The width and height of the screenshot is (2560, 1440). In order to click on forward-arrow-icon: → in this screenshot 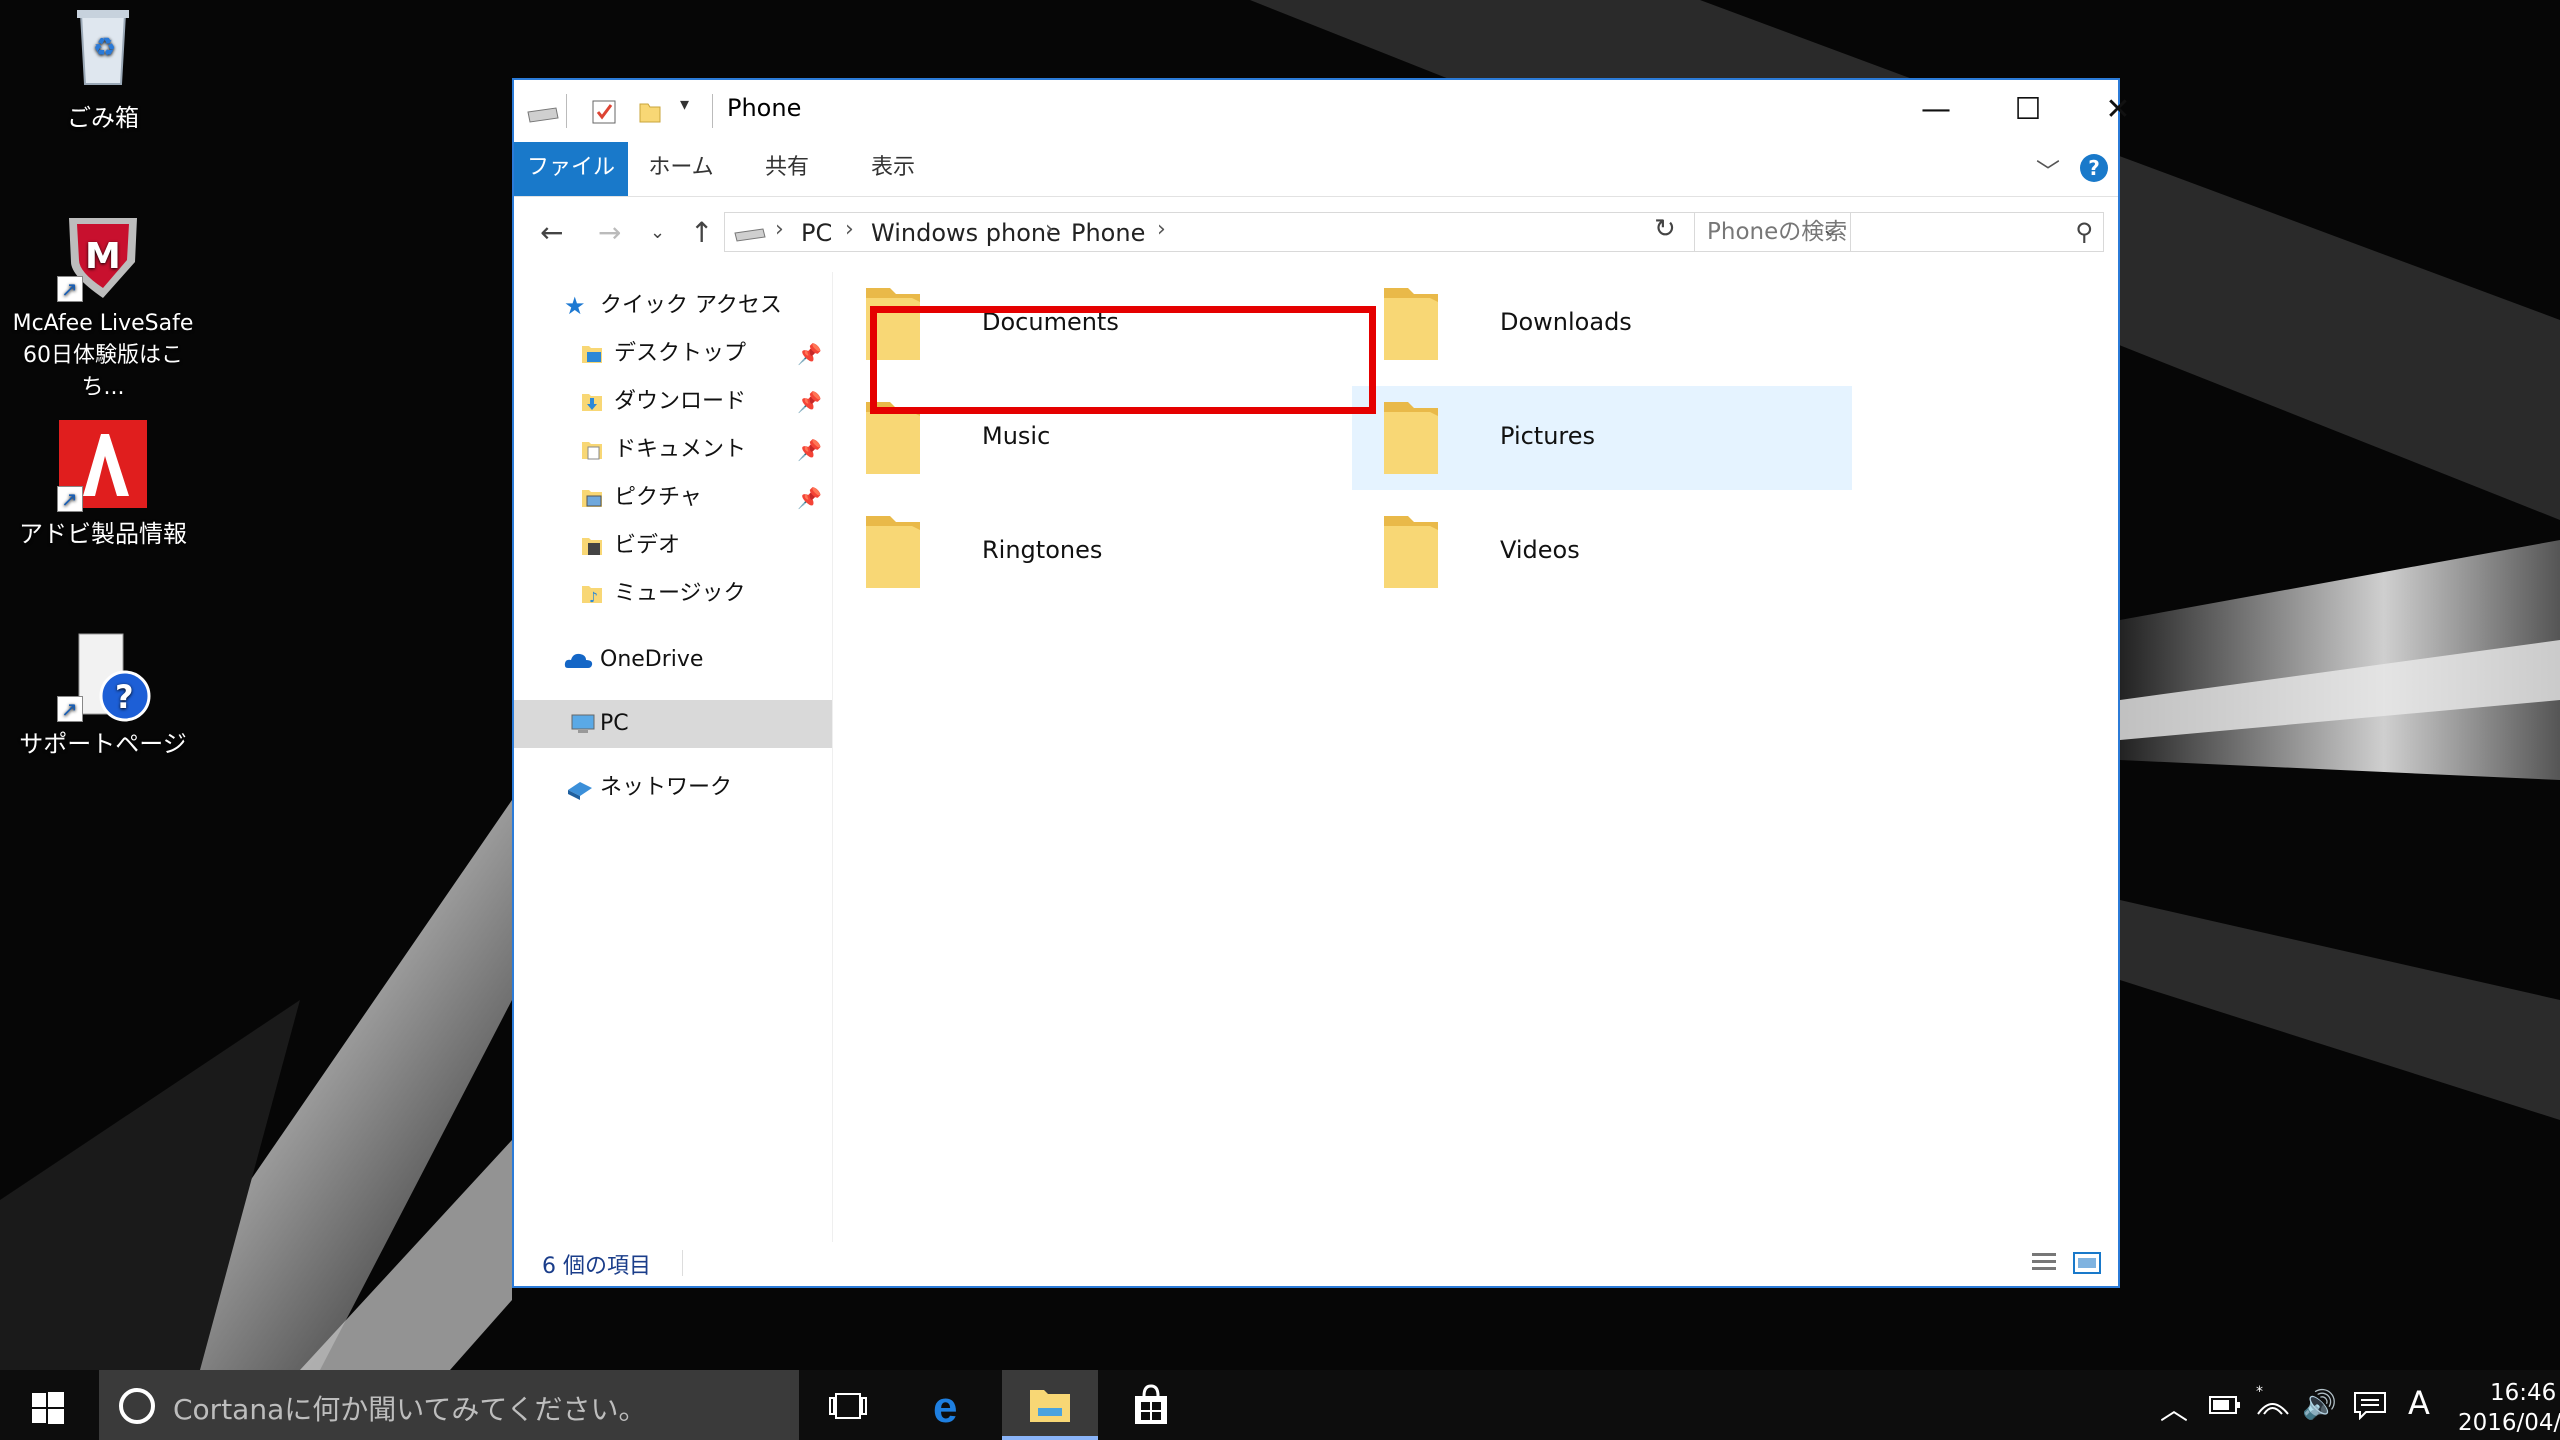, I will do `click(609, 232)`.